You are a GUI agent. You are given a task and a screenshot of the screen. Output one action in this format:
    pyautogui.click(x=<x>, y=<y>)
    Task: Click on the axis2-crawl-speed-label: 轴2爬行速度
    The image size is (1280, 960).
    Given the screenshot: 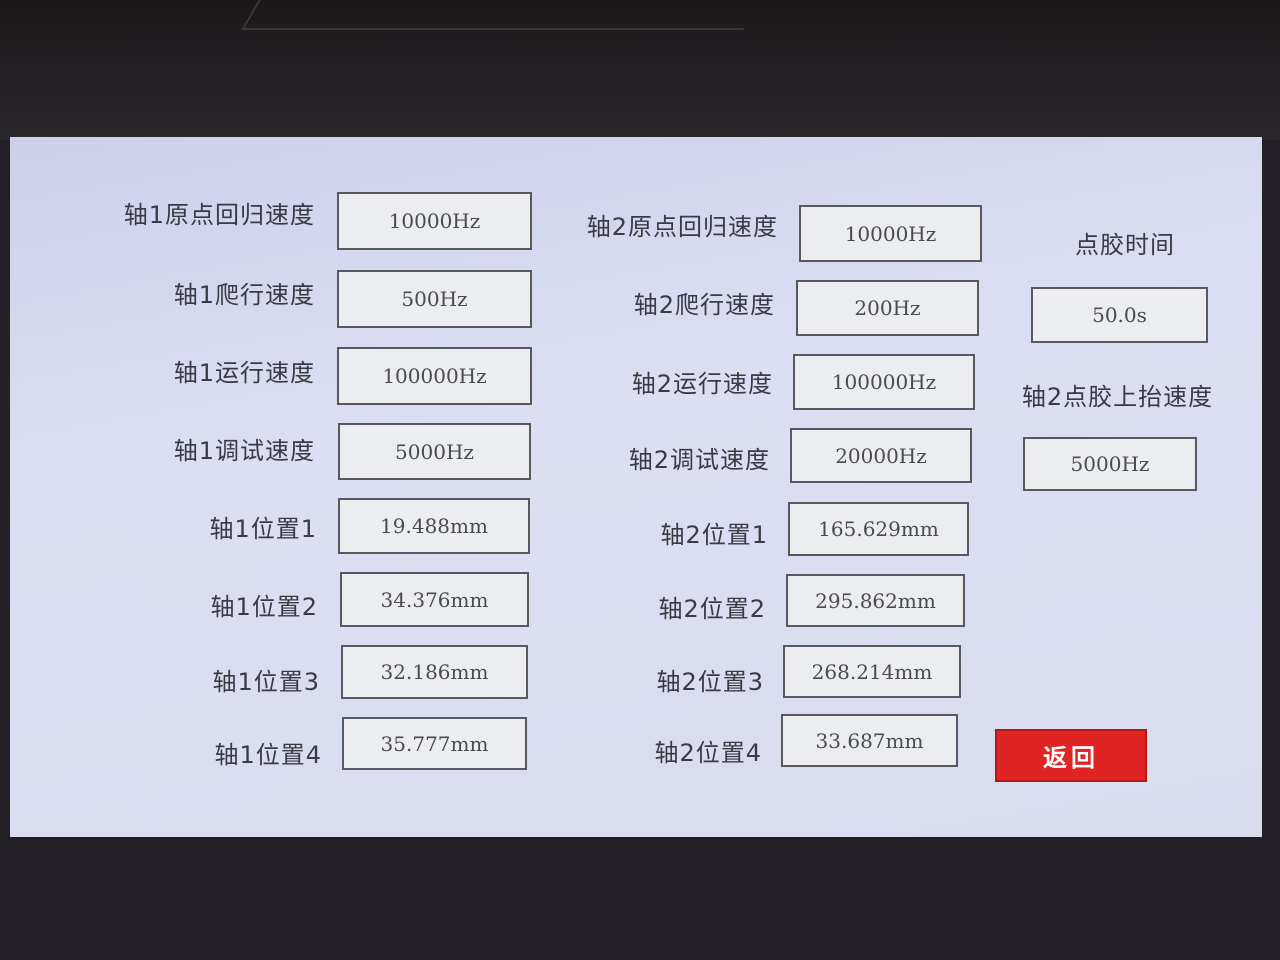 What is the action you would take?
    pyautogui.click(x=704, y=305)
    